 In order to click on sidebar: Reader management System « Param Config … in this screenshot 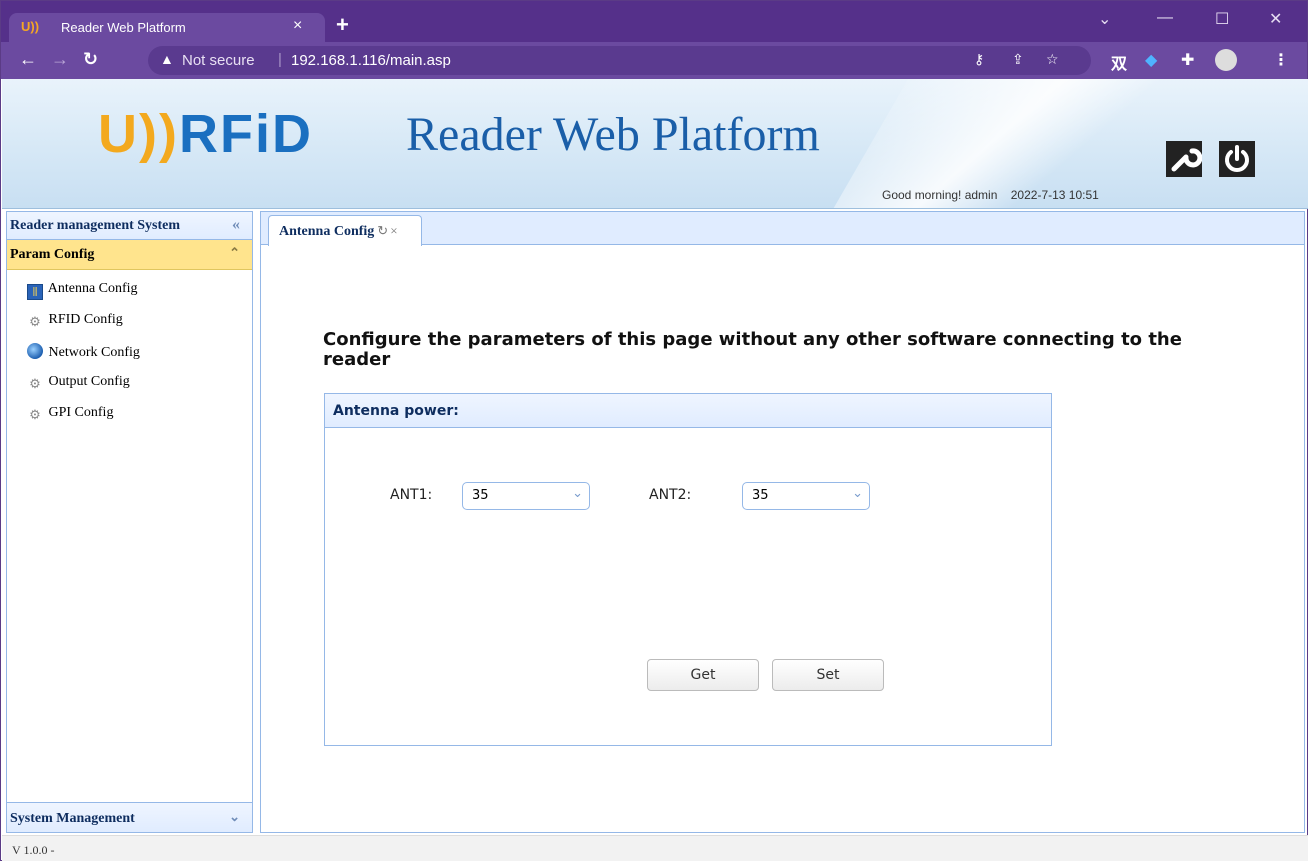, I will do `click(129, 522)`.